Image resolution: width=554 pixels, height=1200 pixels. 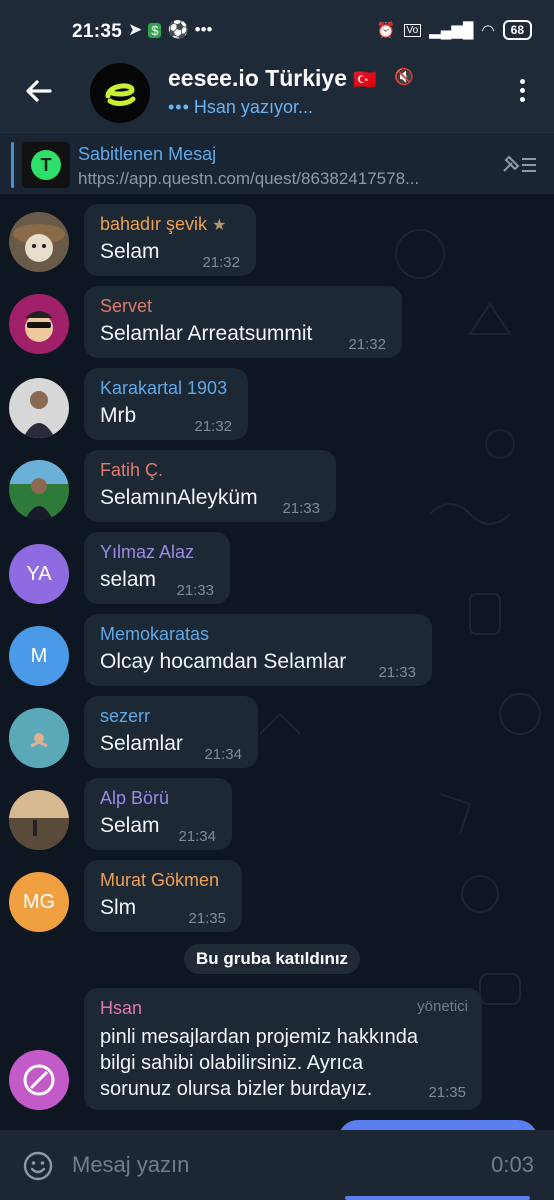 What do you see at coordinates (442, 1006) in the screenshot?
I see `admin-badge: yönetici` at bounding box center [442, 1006].